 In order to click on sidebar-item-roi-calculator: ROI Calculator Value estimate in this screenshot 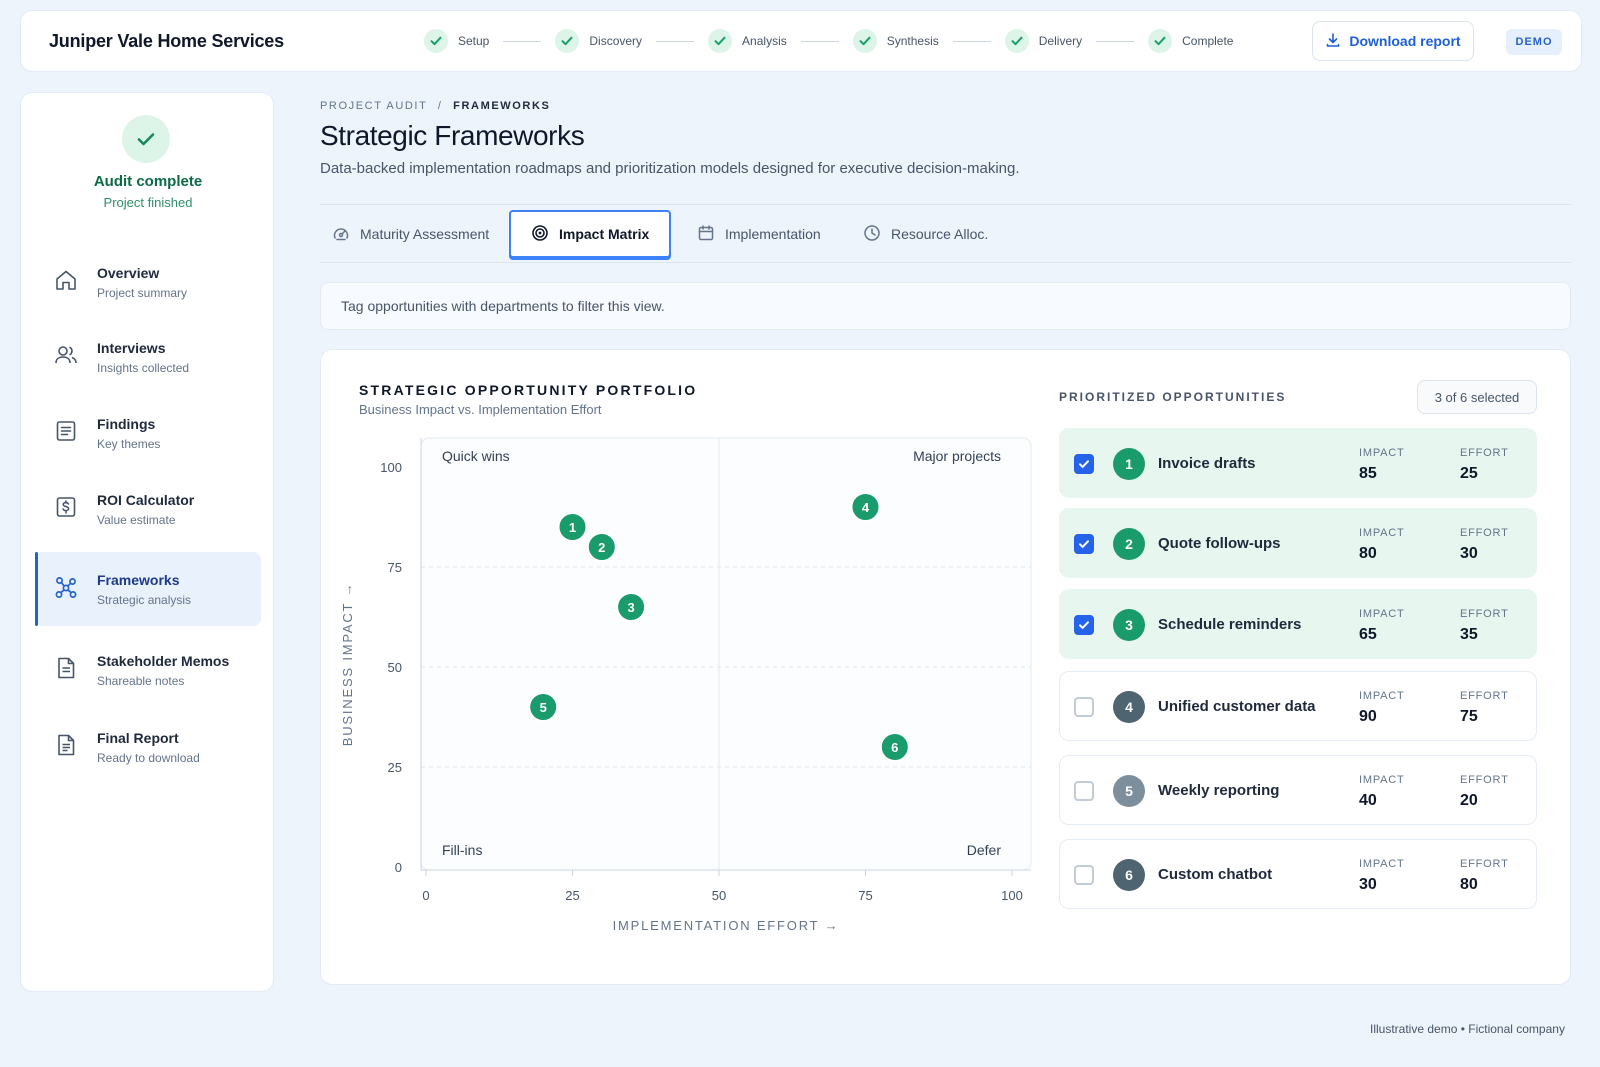, I will do `click(148, 509)`.